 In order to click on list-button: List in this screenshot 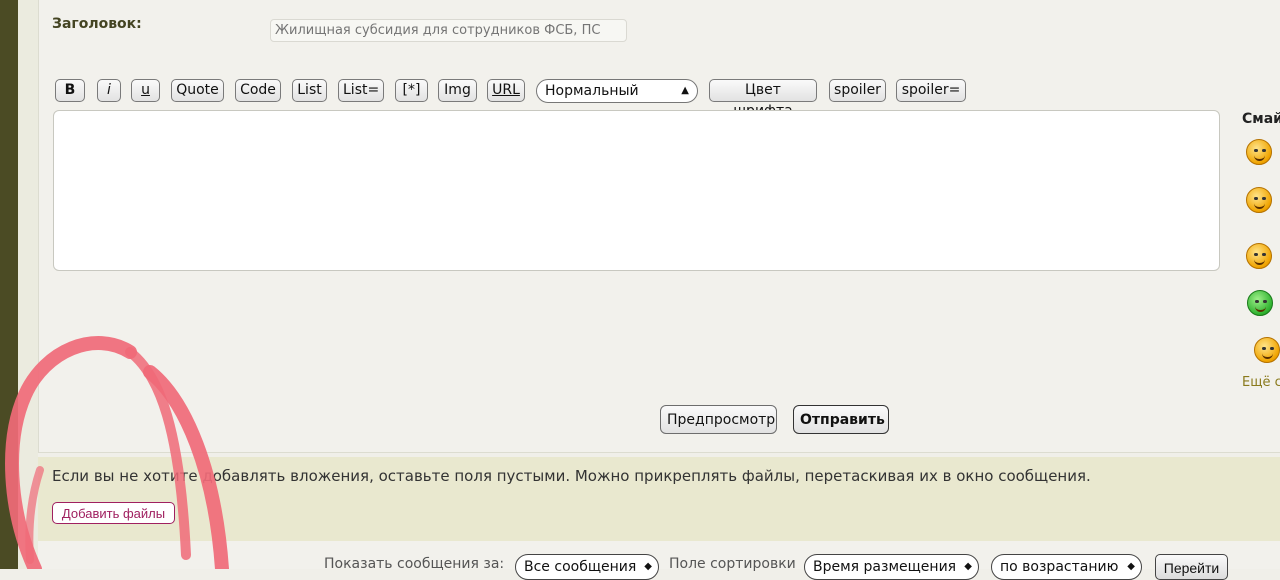, I will do `click(309, 90)`.